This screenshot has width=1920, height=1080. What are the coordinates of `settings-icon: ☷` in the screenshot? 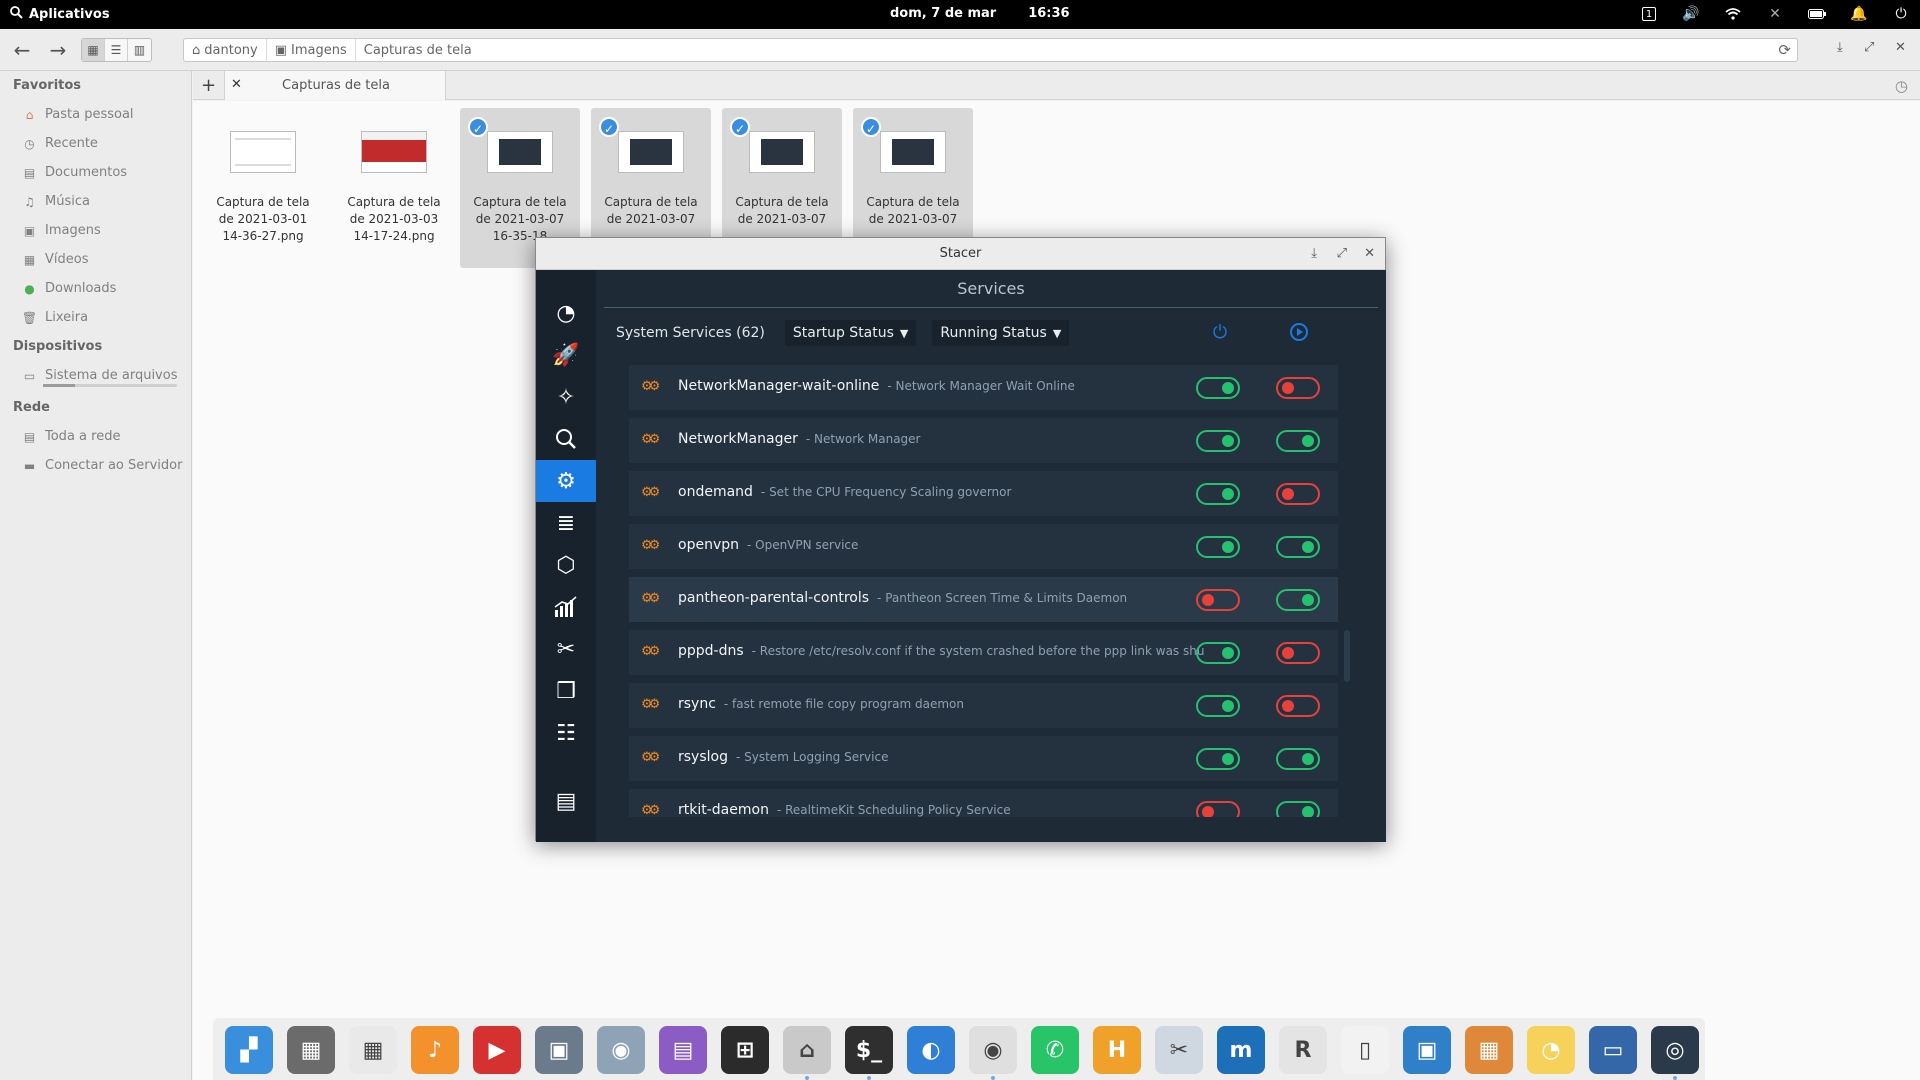 It's located at (566, 733).